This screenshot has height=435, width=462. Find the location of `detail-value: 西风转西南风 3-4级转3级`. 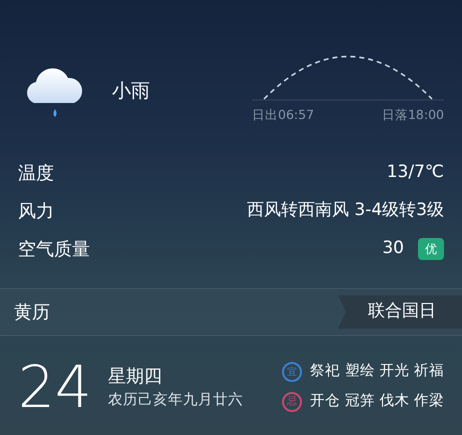

detail-value: 西风转西南风 3-4级转3级 is located at coordinates (345, 210).